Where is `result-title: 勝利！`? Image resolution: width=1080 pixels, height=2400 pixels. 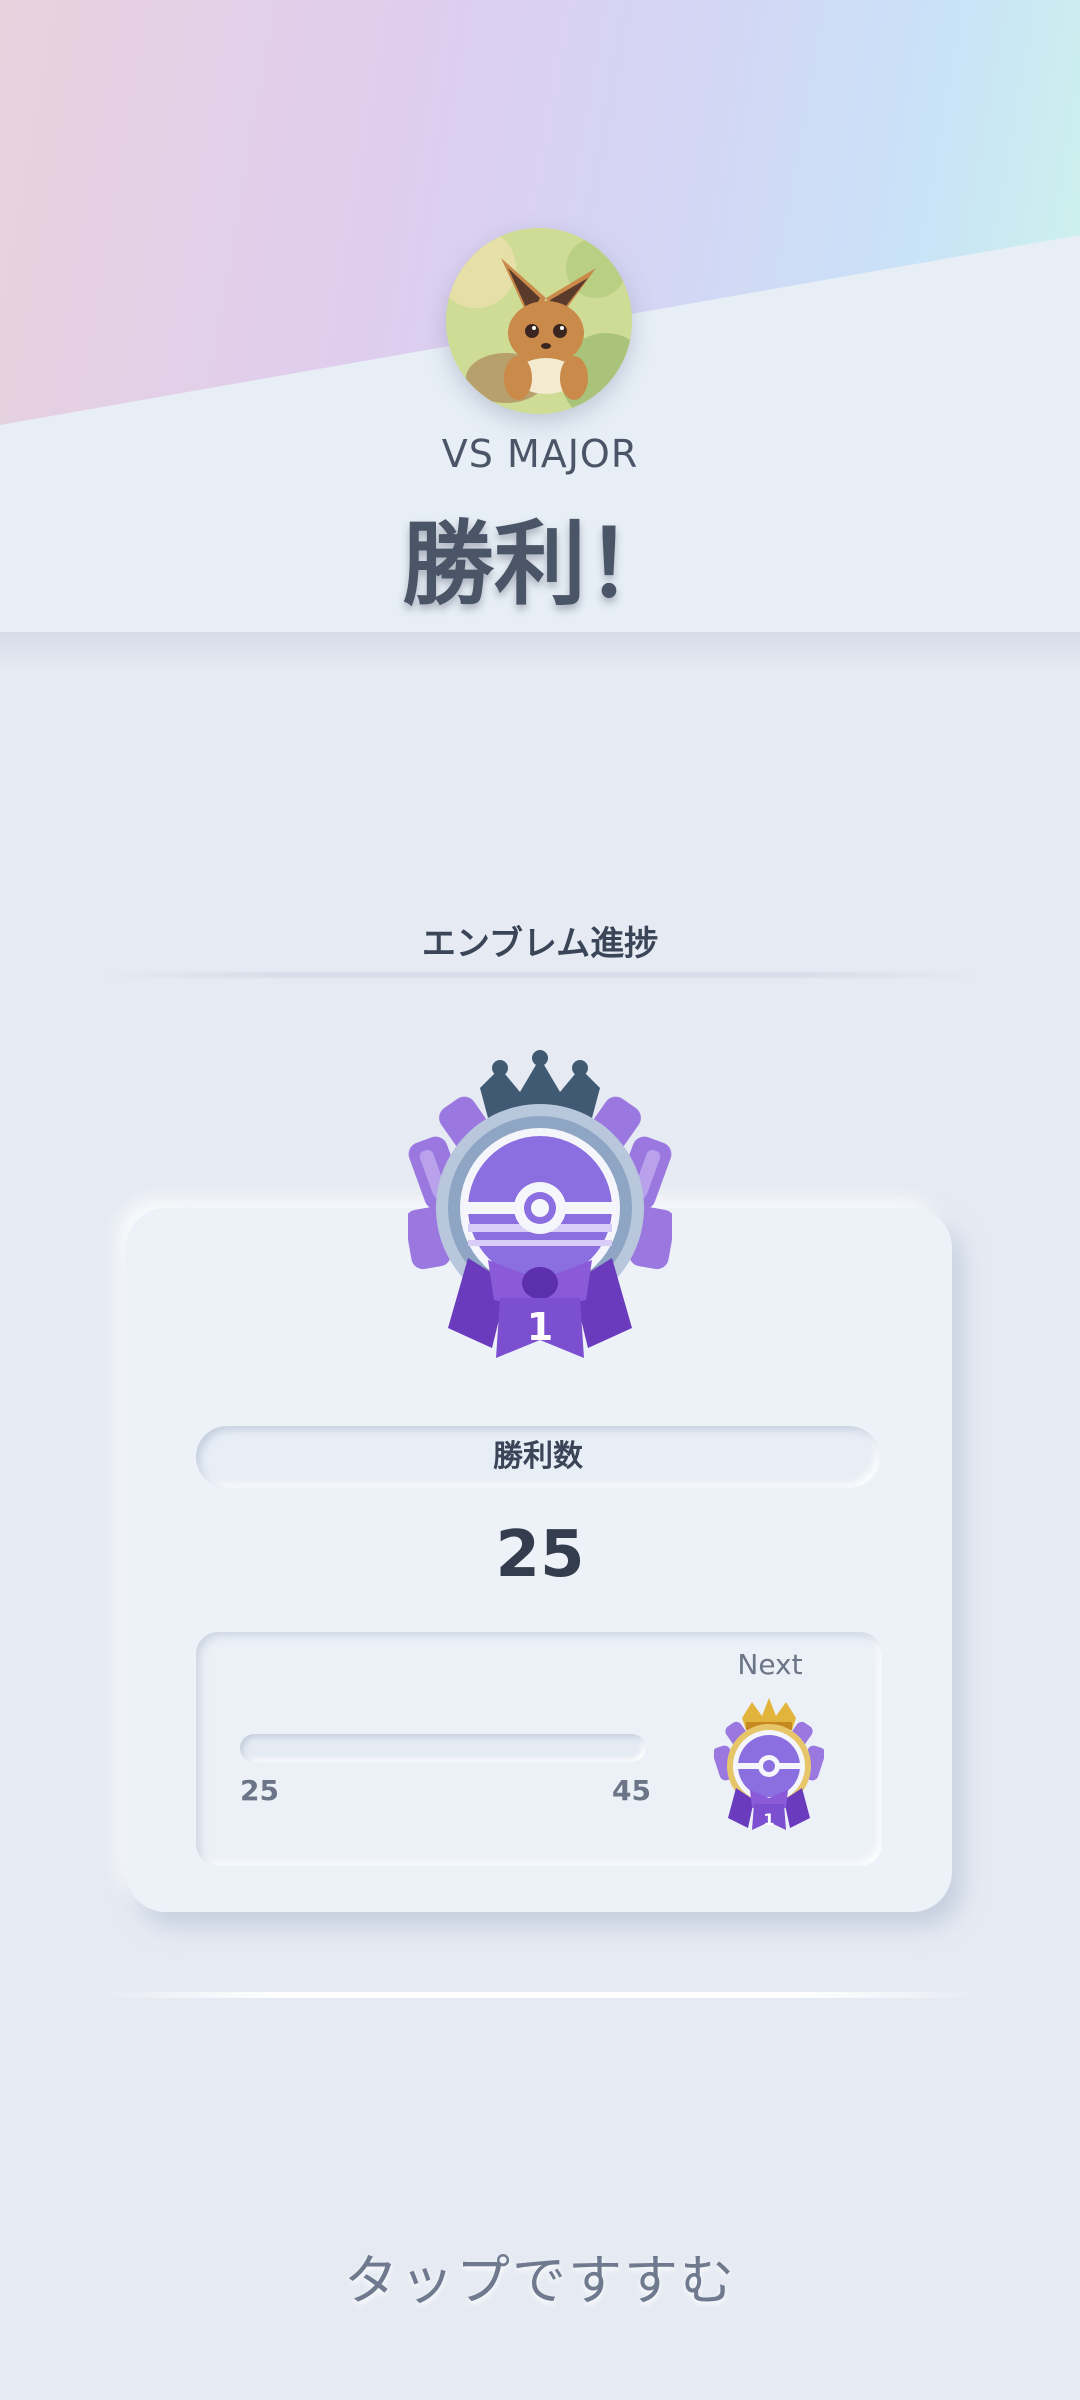
result-title: 勝利！ is located at coordinates (539, 564).